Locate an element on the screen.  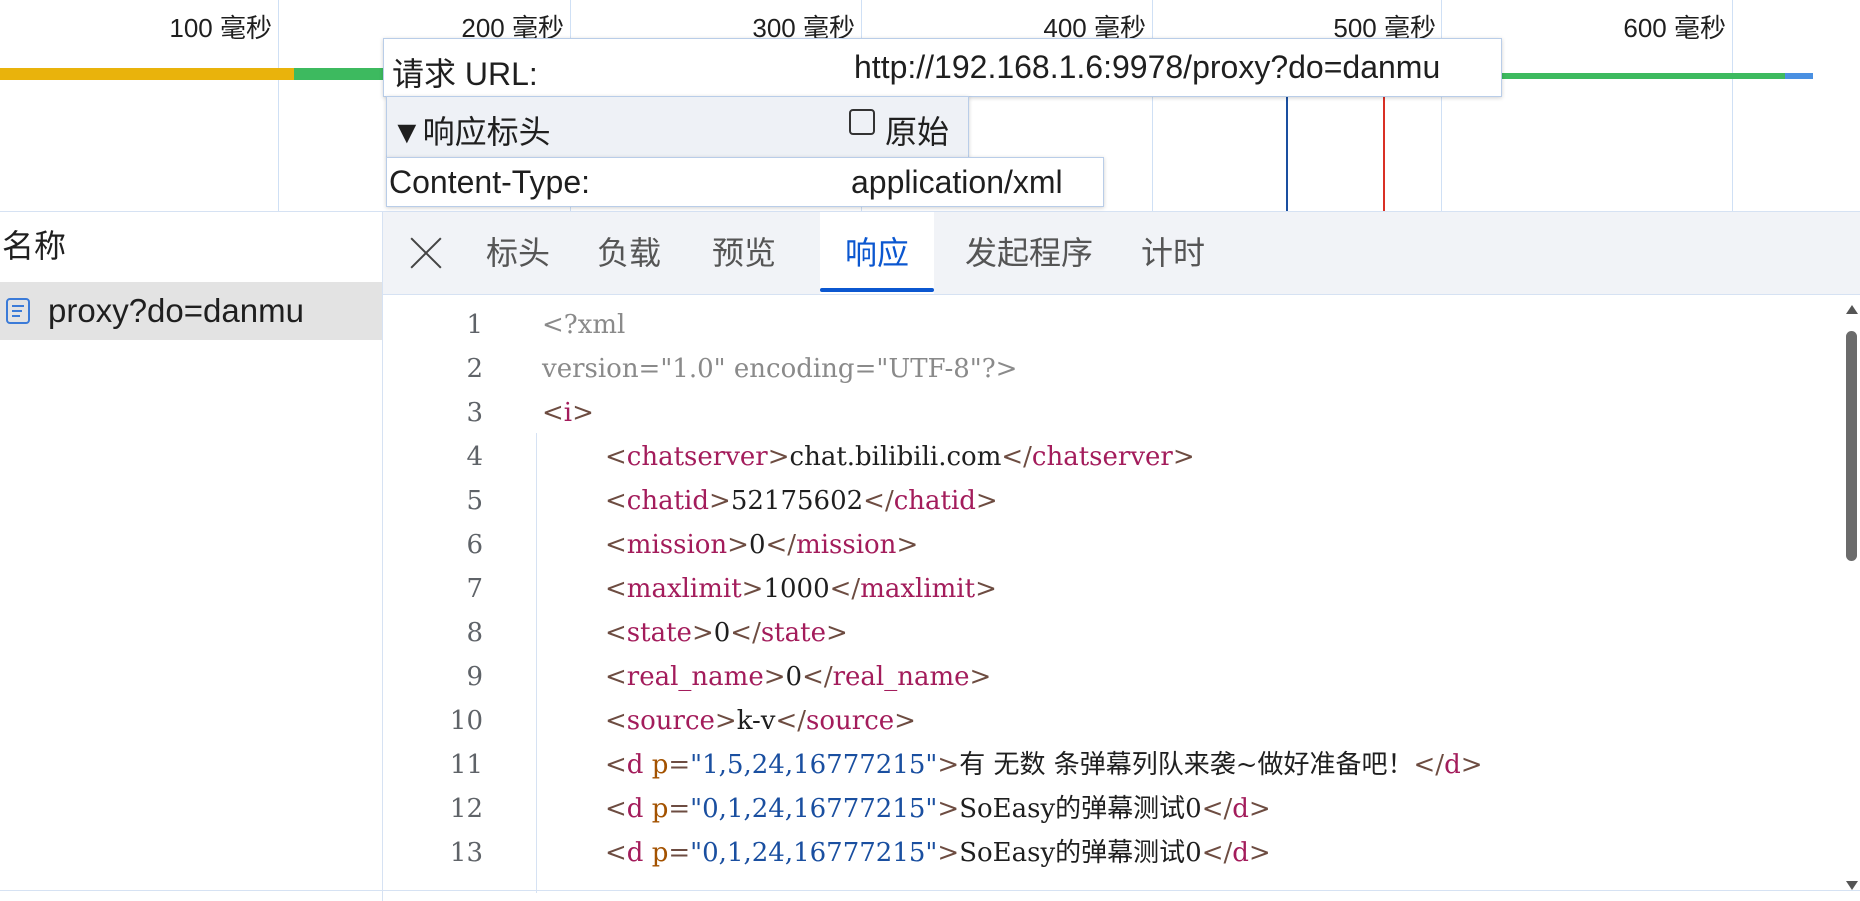
timeline-bar-download is located at coordinates (1642, 76).